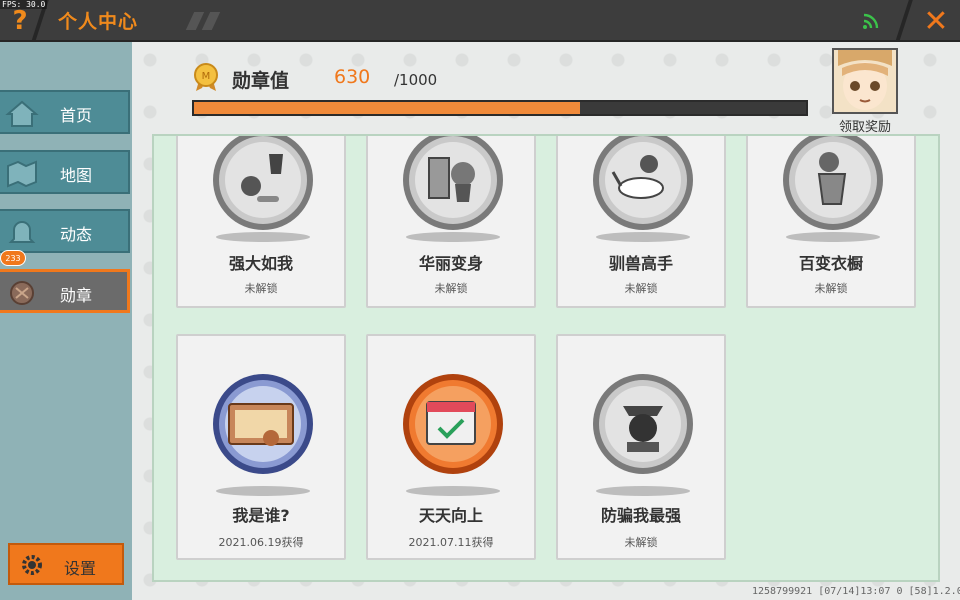 This screenshot has width=960, height=600. I want to click on medal-value-max: /1000, so click(416, 80).